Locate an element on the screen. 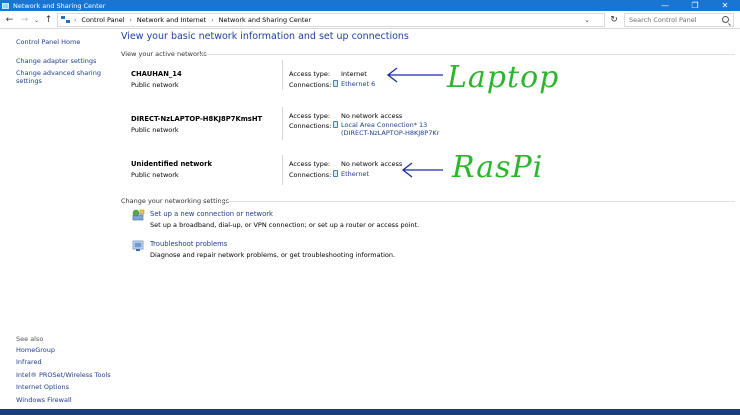 This screenshot has width=740, height=415. maximize-button: ❐ is located at coordinates (695, 5).